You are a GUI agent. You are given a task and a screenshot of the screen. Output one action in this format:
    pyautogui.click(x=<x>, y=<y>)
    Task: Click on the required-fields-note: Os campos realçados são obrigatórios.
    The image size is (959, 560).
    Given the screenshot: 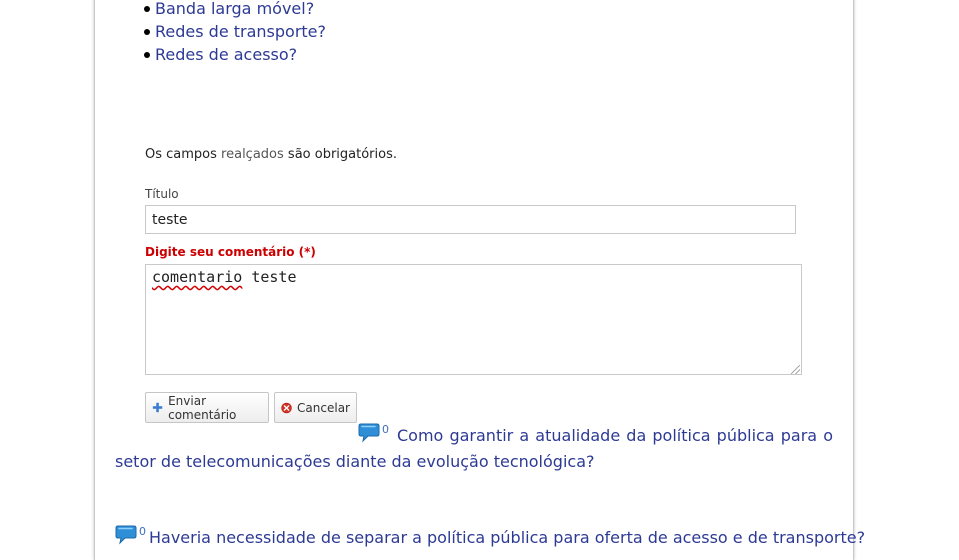 What is the action you would take?
    pyautogui.click(x=271, y=154)
    